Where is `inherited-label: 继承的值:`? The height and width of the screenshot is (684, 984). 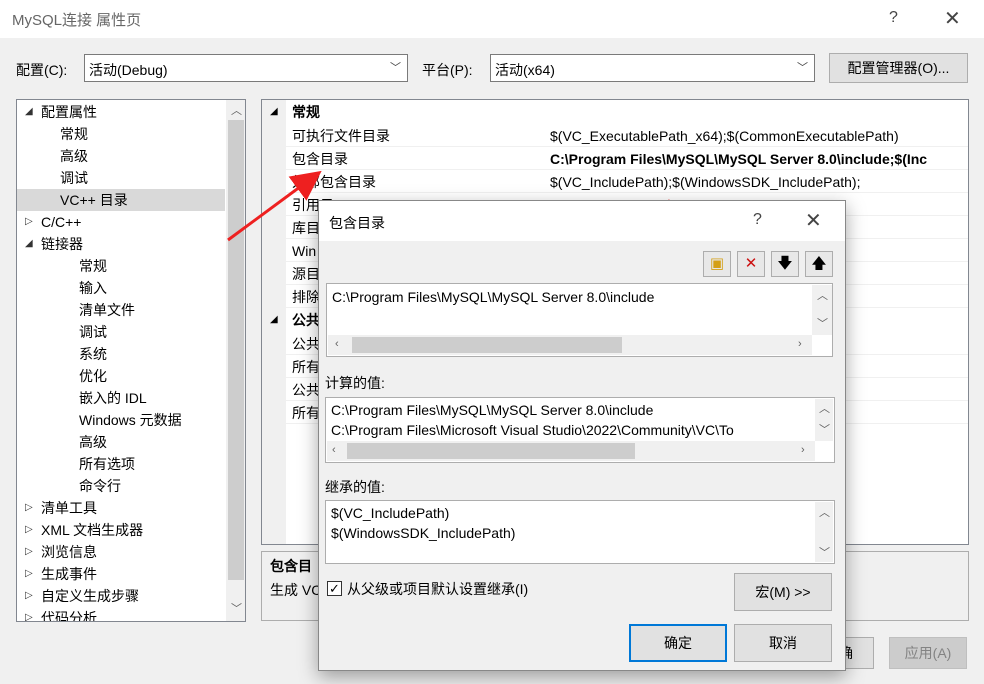
inherited-label: 继承的值: is located at coordinates (355, 487).